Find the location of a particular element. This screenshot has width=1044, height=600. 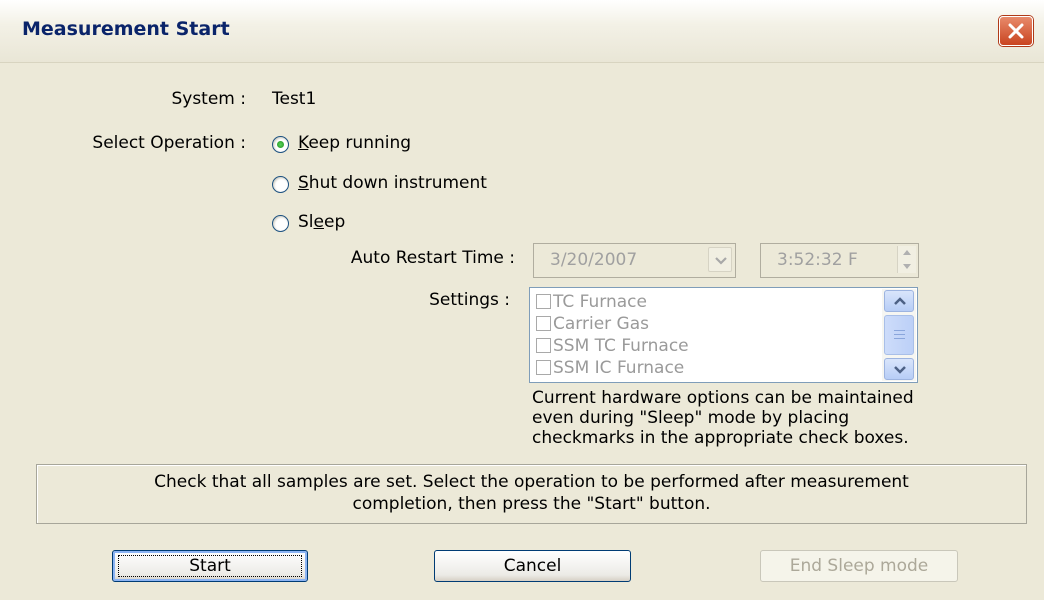

vertical-scrollbar is located at coordinates (899, 335).